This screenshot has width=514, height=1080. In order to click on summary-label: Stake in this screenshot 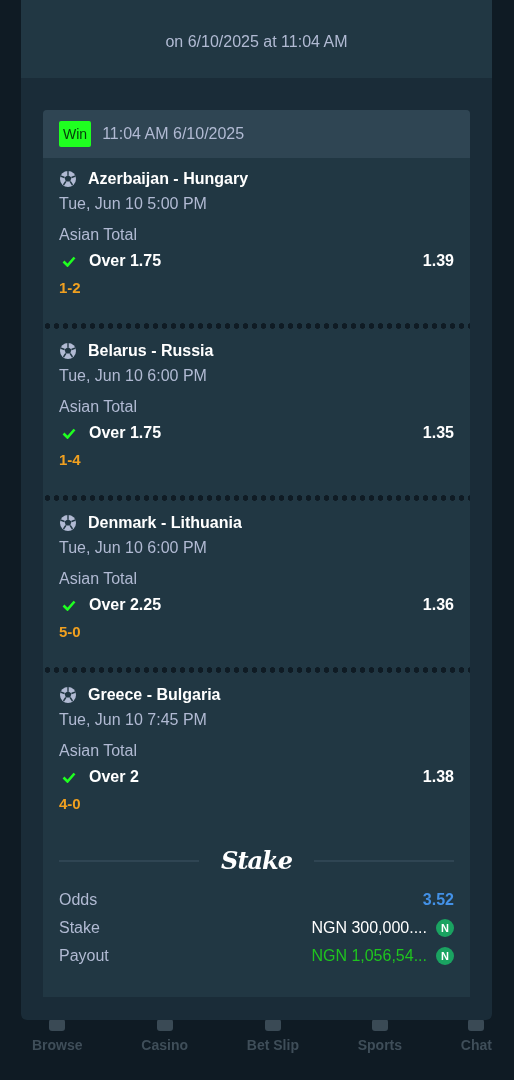, I will do `click(79, 928)`.